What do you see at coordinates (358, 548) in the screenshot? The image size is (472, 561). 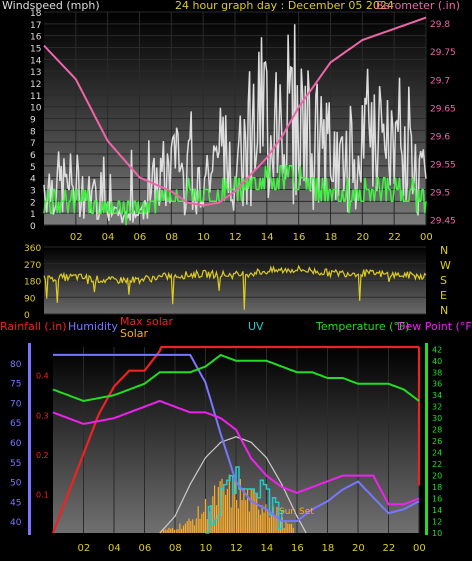 I see `temp-x-tick: 20` at bounding box center [358, 548].